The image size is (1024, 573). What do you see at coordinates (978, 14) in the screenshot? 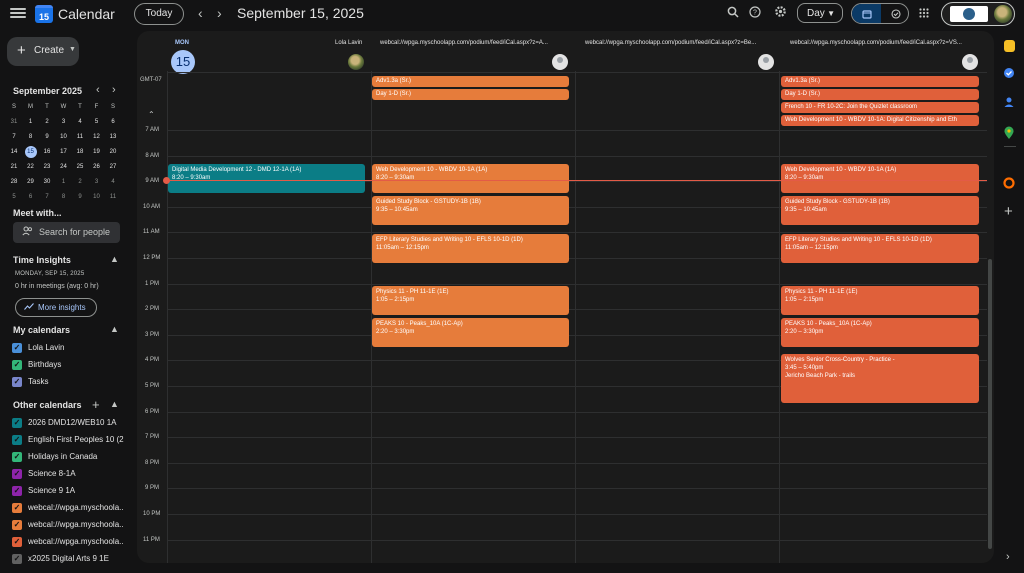
I see `account-switcher` at bounding box center [978, 14].